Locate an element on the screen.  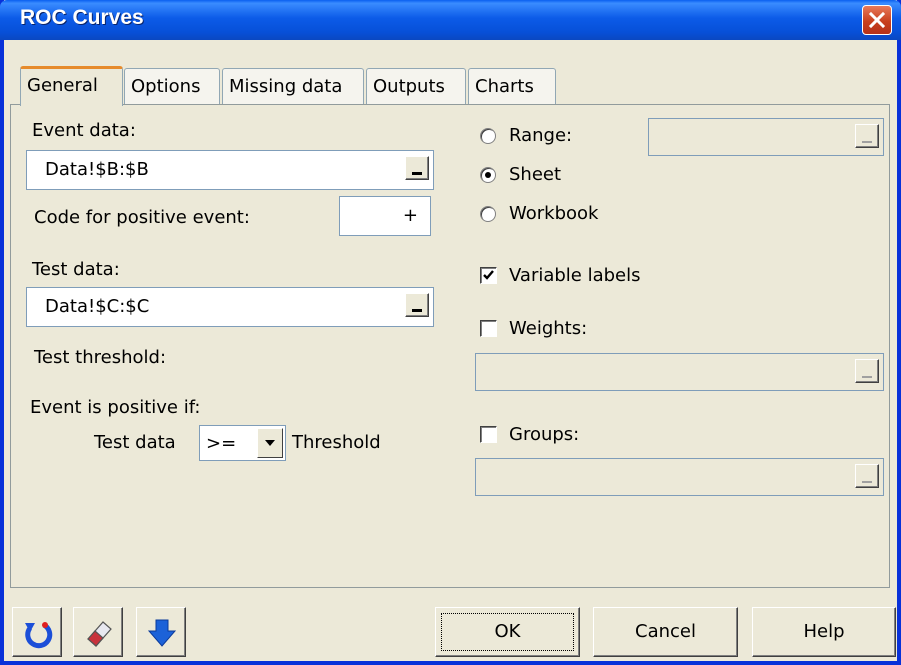
ok-button: OK is located at coordinates (507, 632).